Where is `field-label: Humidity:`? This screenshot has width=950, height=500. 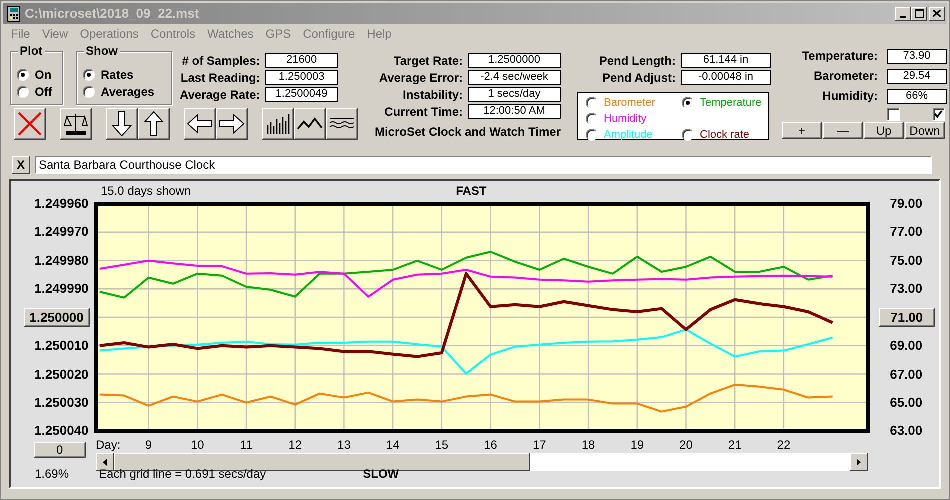
field-label: Humidity: is located at coordinates (850, 96).